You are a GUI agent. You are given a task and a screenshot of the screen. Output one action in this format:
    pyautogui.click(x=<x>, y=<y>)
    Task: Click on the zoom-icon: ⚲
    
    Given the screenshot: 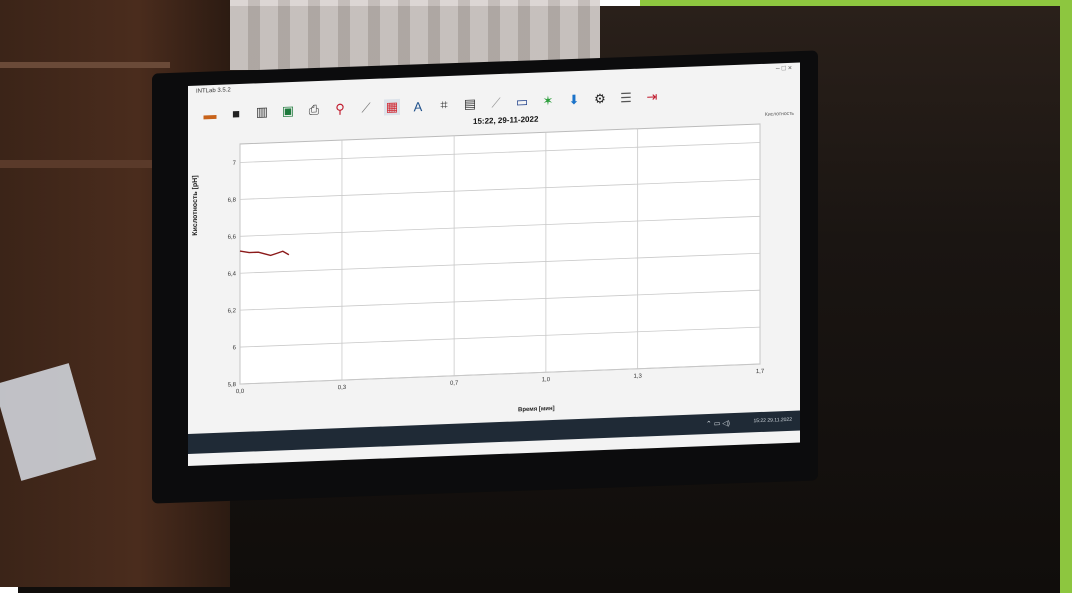 What is the action you would take?
    pyautogui.click(x=340, y=109)
    